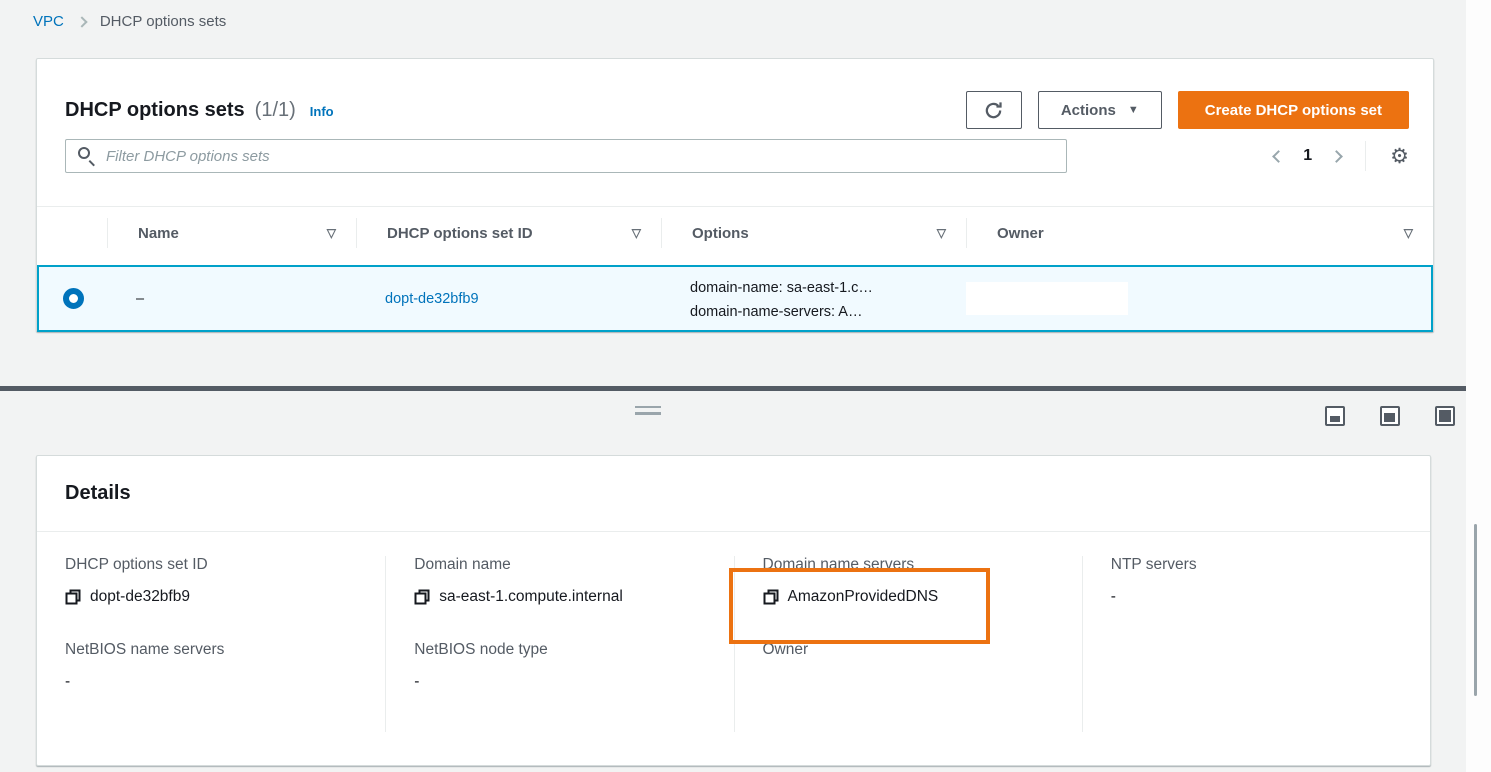  What do you see at coordinates (850, 580) in the screenshot?
I see `field-domain-name-servers: Domain name servers AmazonProvidedDNS` at bounding box center [850, 580].